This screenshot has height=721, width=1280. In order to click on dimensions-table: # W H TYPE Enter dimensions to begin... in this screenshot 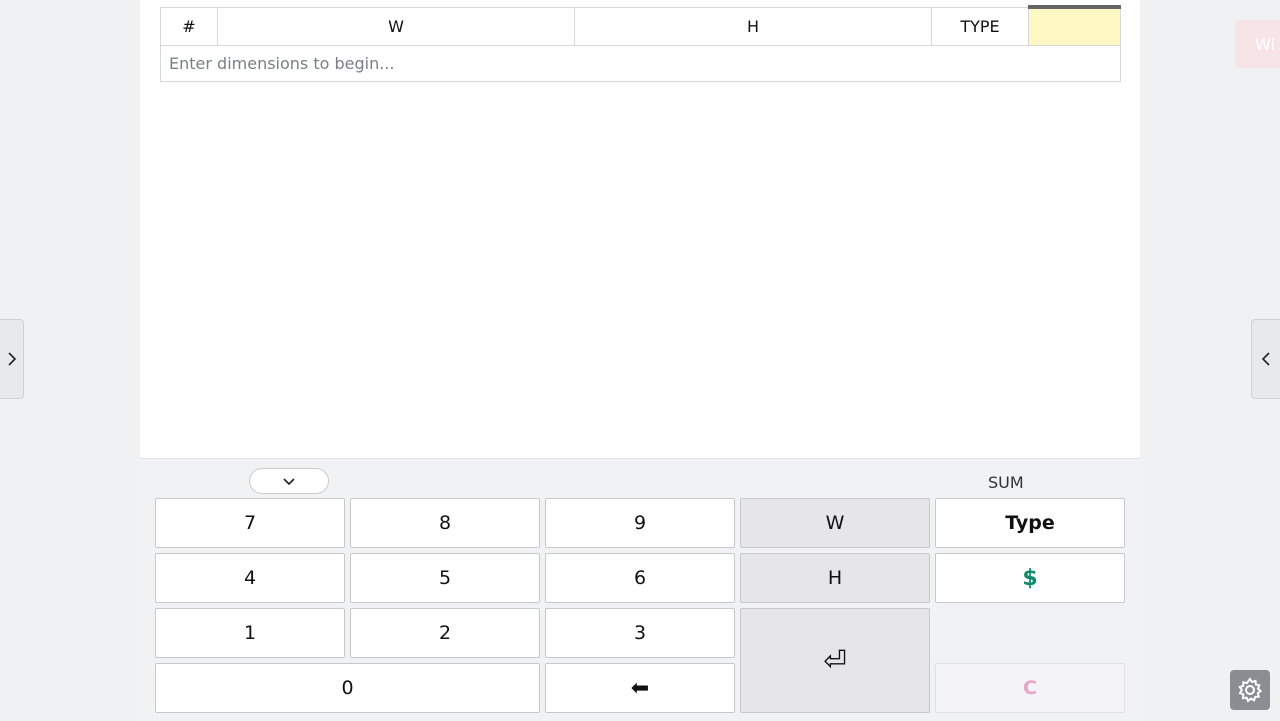, I will do `click(640, 43)`.